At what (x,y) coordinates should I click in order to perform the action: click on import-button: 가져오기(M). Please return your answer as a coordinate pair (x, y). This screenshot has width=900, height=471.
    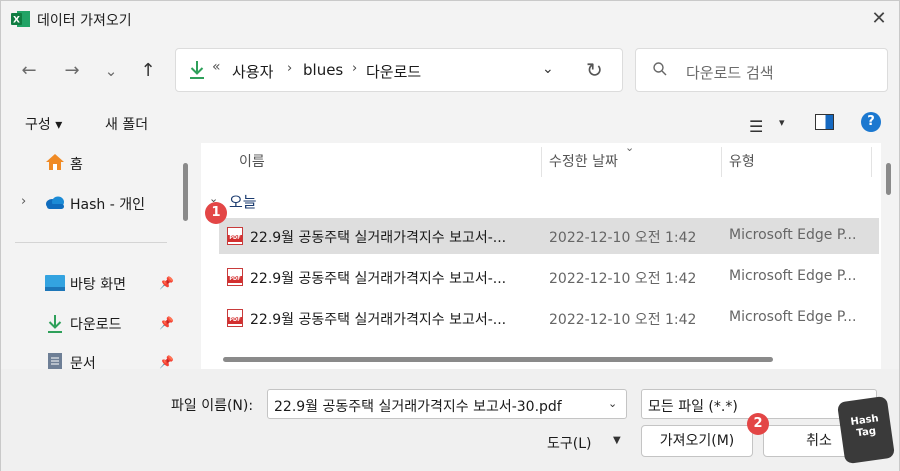
    Looking at the image, I should click on (697, 441).